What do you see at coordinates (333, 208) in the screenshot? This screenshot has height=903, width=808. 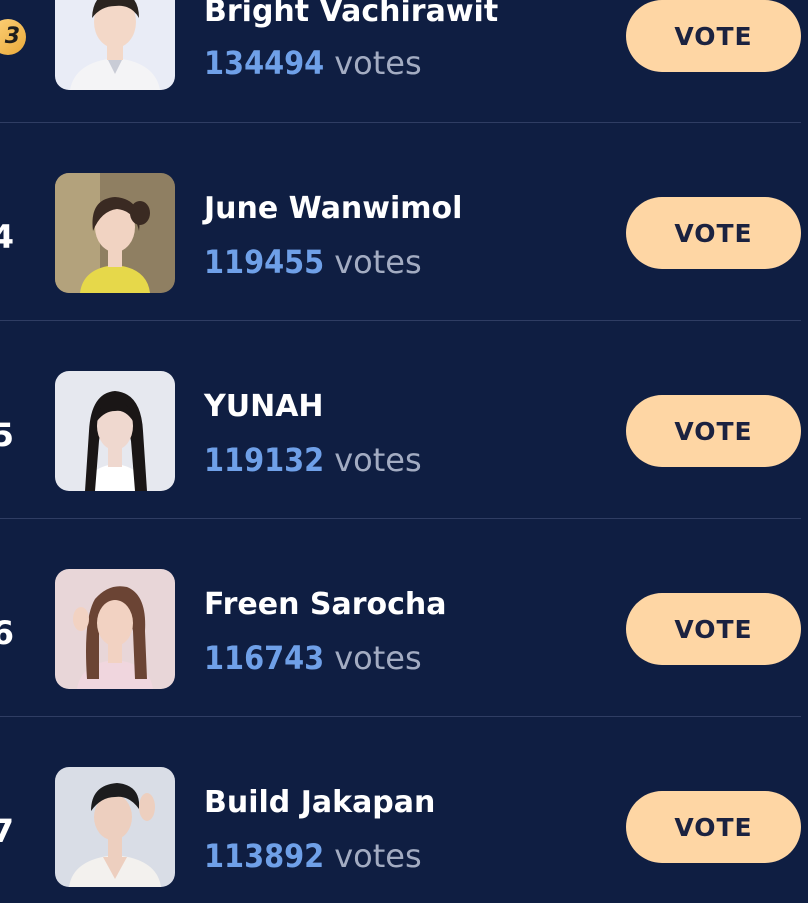 I see `contestant-name: June Wanwimol` at bounding box center [333, 208].